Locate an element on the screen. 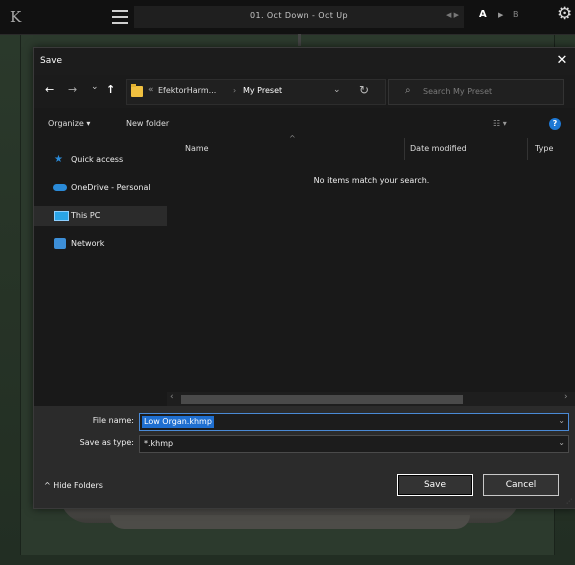  computer-icon is located at coordinates (61, 216).